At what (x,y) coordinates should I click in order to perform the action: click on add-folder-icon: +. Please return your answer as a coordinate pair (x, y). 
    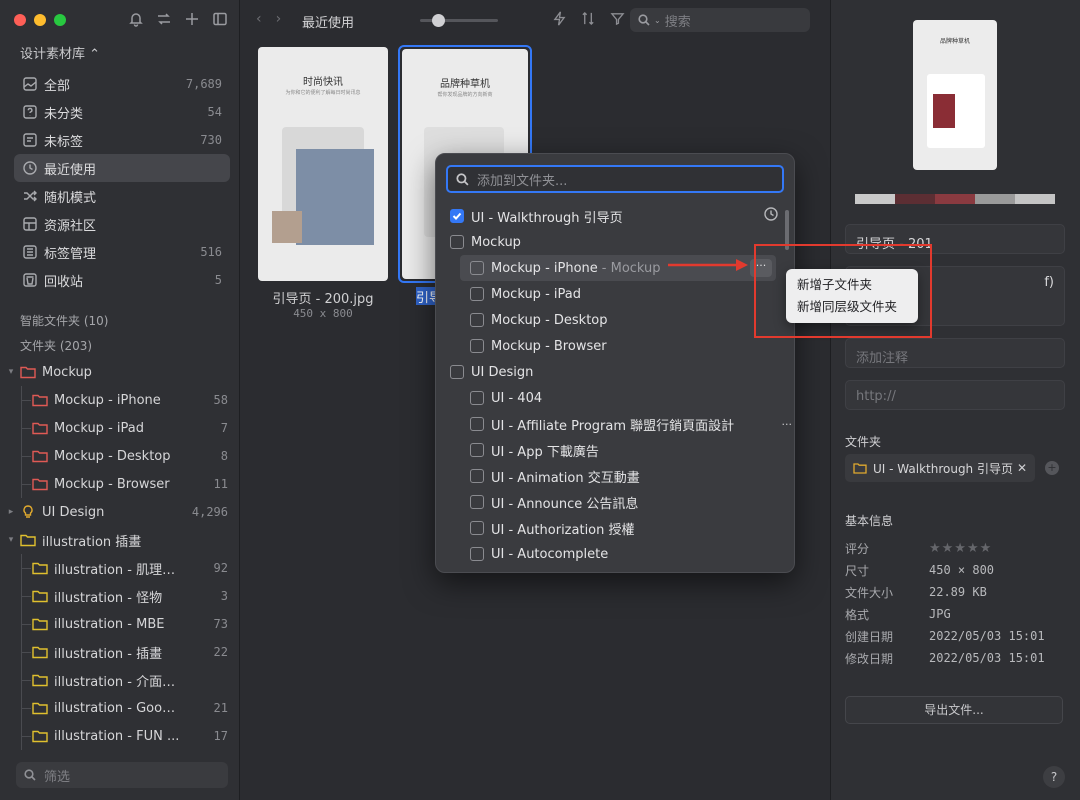
    Looking at the image, I should click on (1052, 468).